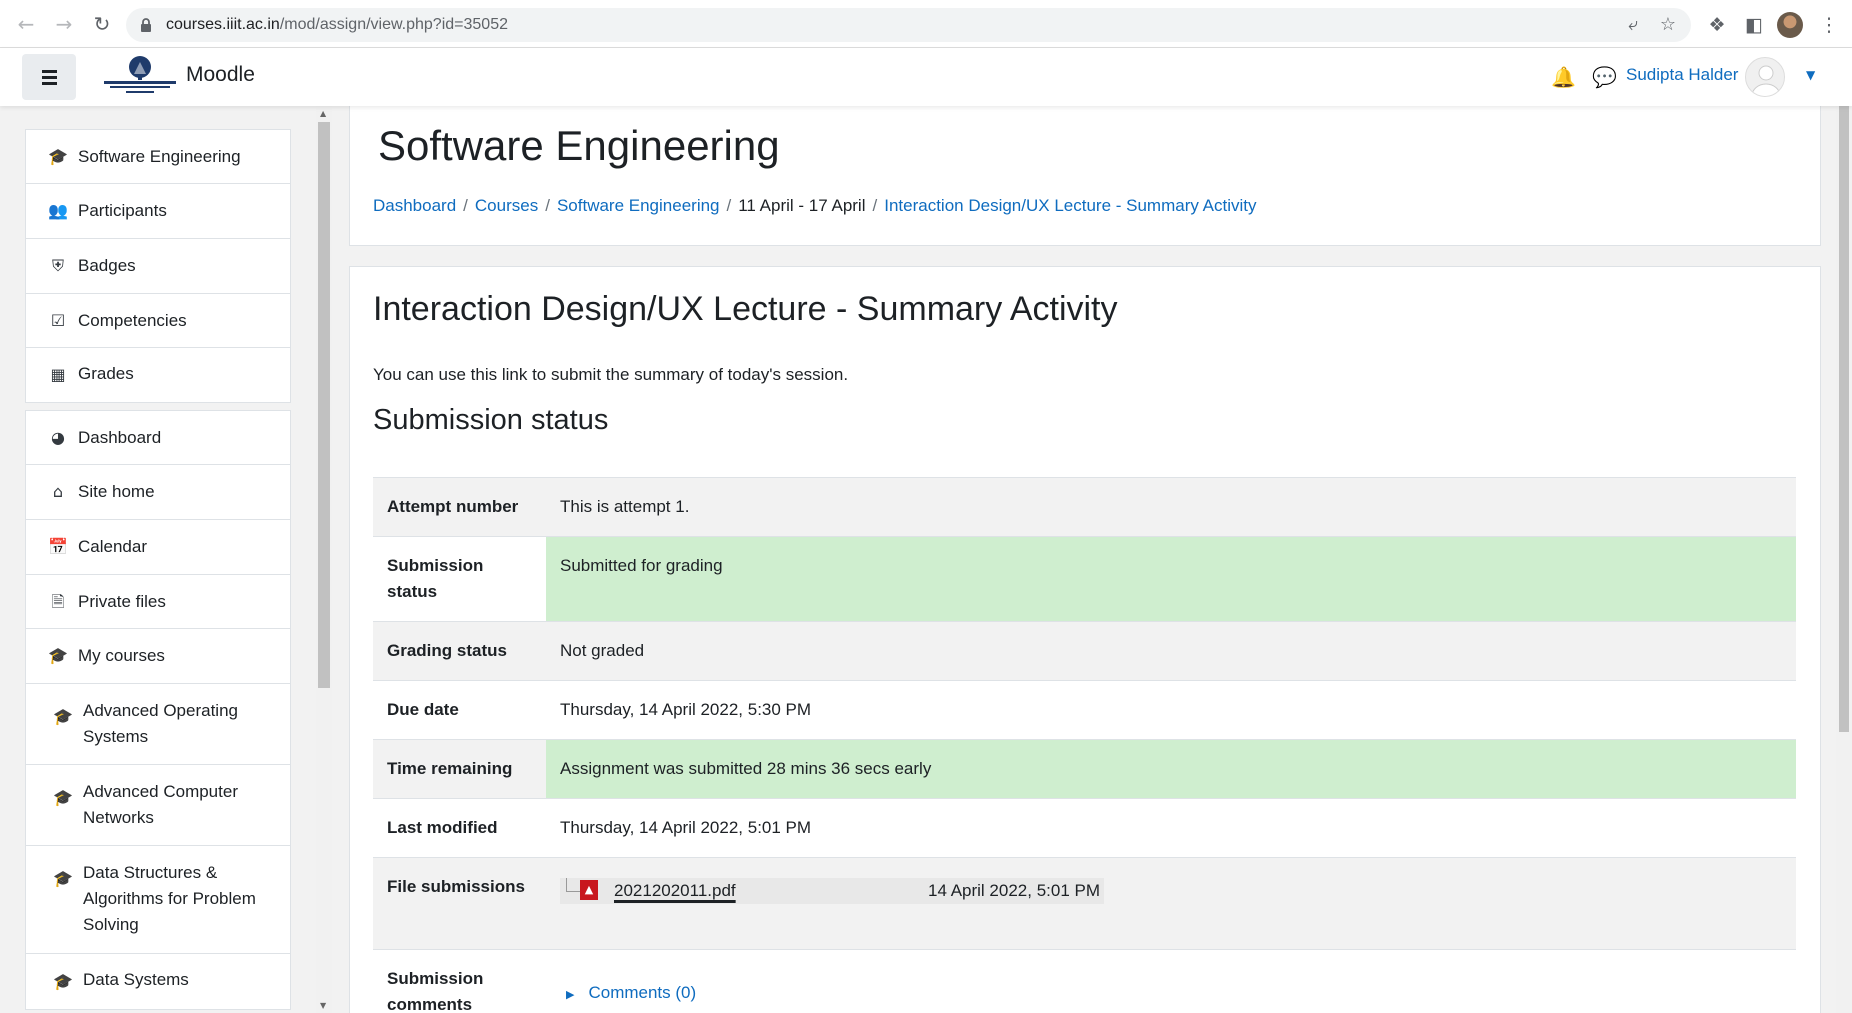 The width and height of the screenshot is (1852, 1013). Describe the element at coordinates (57, 265) in the screenshot. I see `shield-icon: ⛨` at that location.